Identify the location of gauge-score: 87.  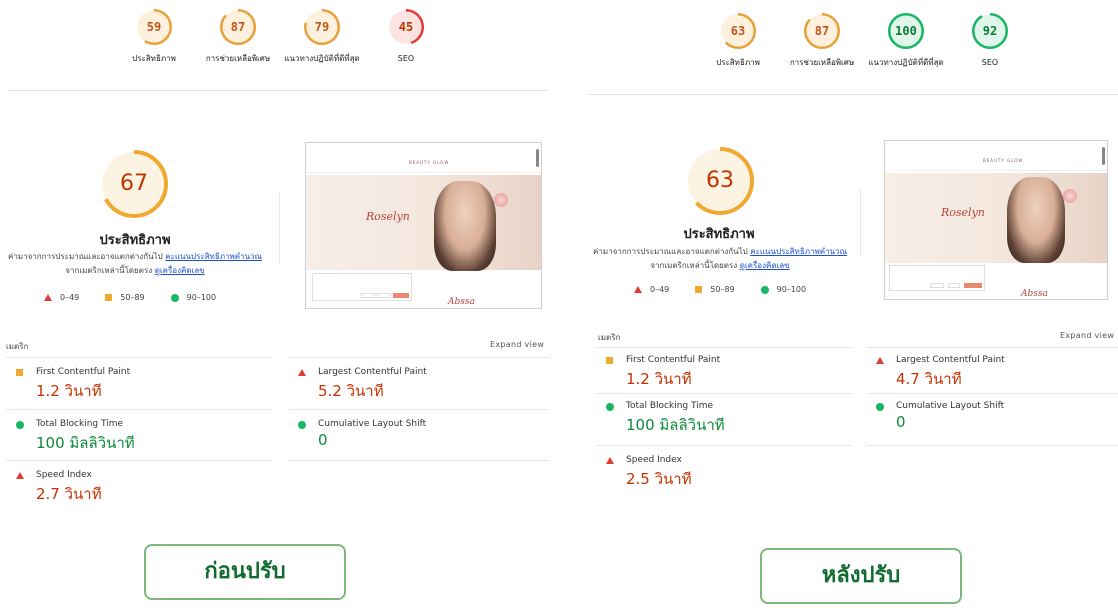
(822, 31).